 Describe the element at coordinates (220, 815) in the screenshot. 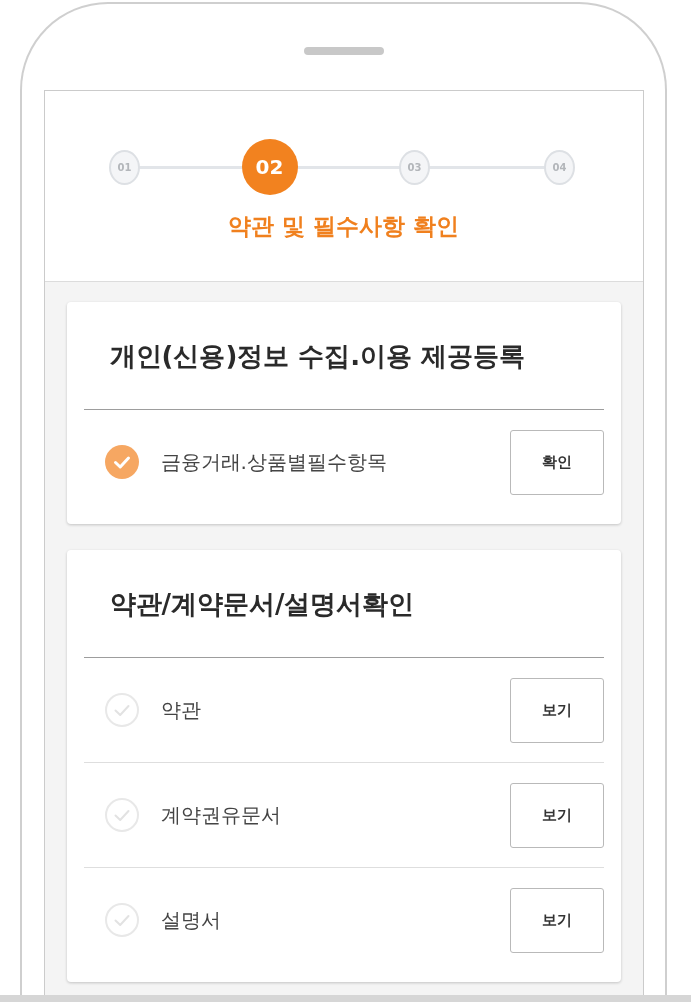

I see `item-label: 계약권유문서` at that location.